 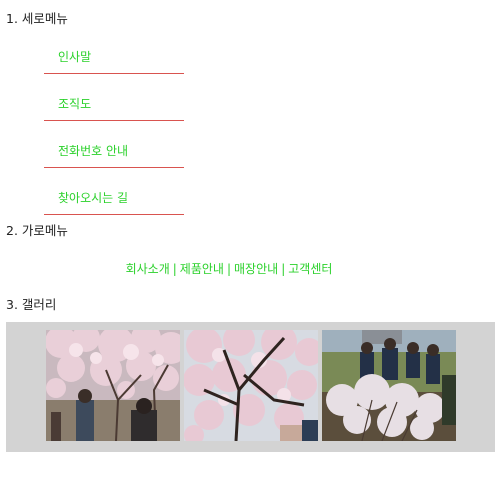 I want to click on section-title-vertical-menu: 1. 세로메뉴, so click(x=37, y=18).